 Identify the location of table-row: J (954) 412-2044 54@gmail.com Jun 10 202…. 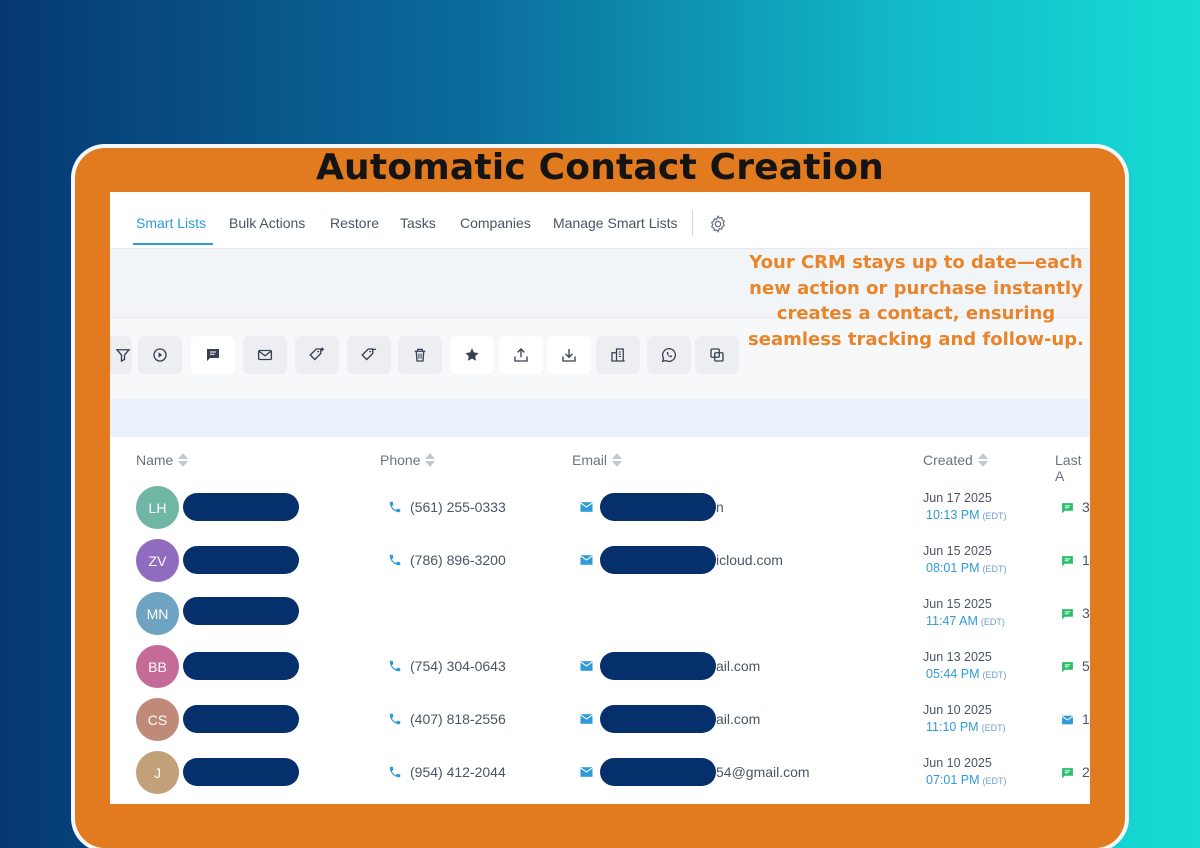
(600, 773).